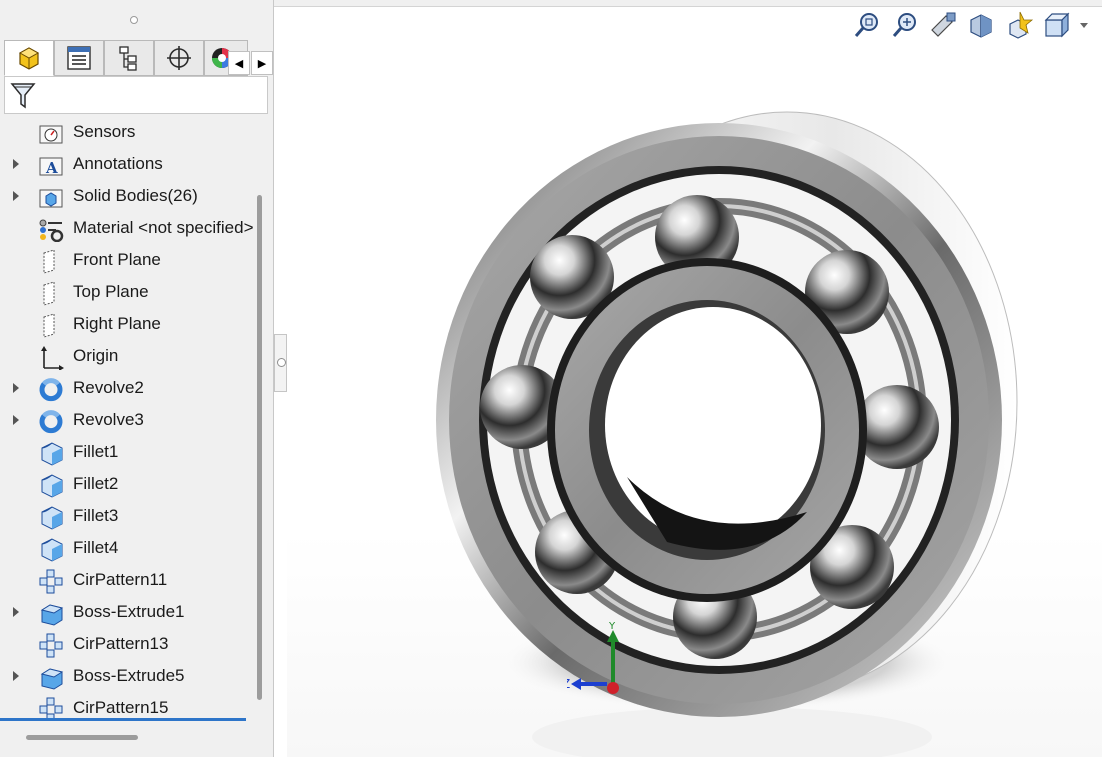  I want to click on tree-item-label: Annotations, so click(118, 163).